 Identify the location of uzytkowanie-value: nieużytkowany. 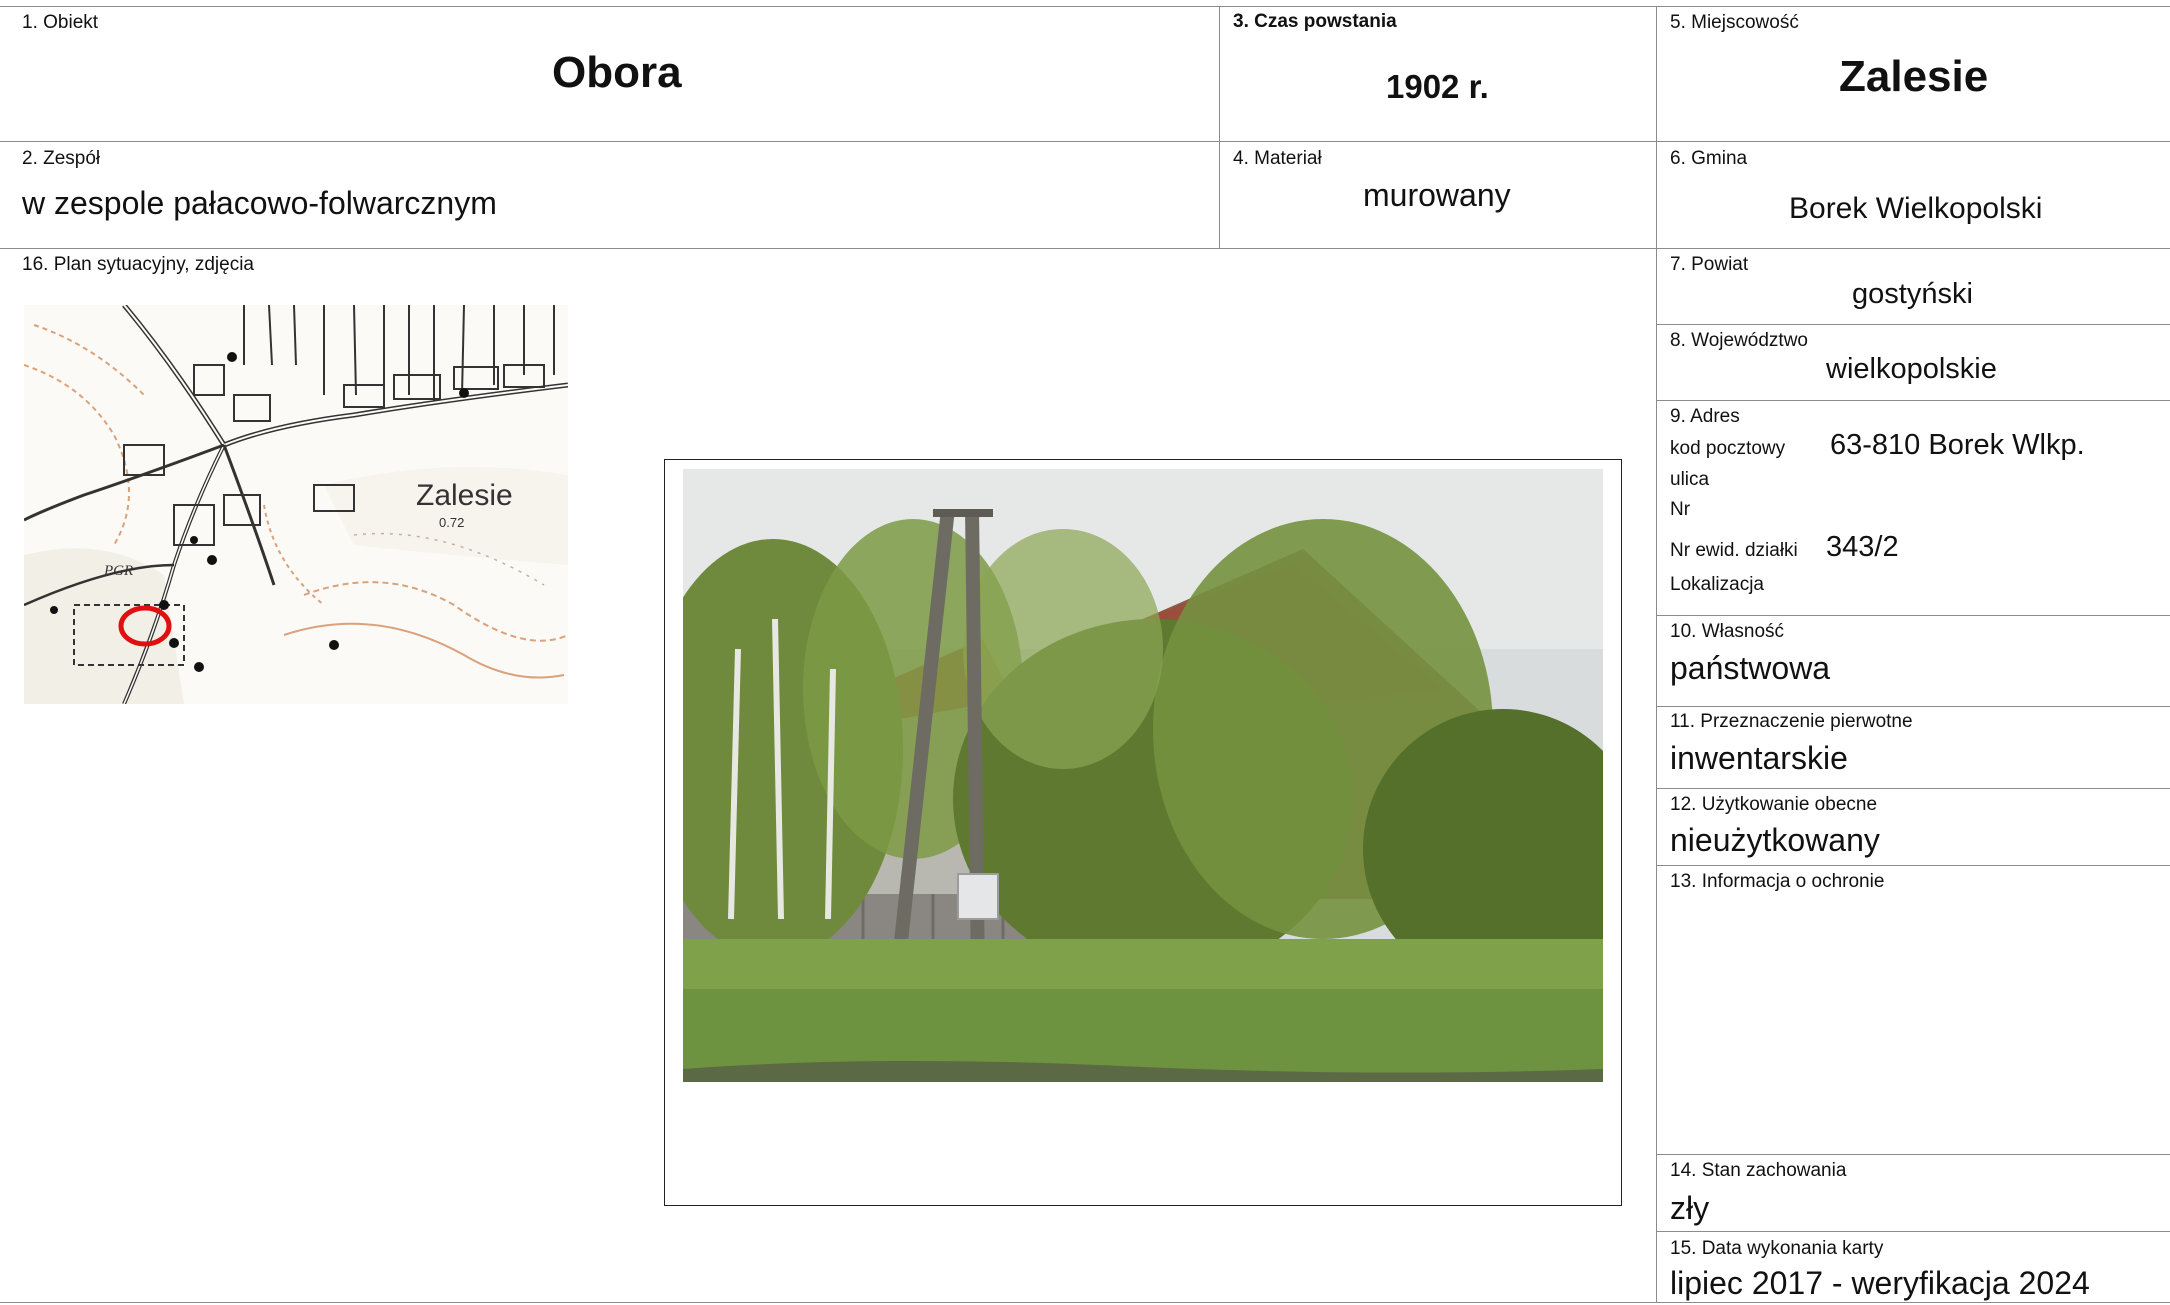
(1775, 840).